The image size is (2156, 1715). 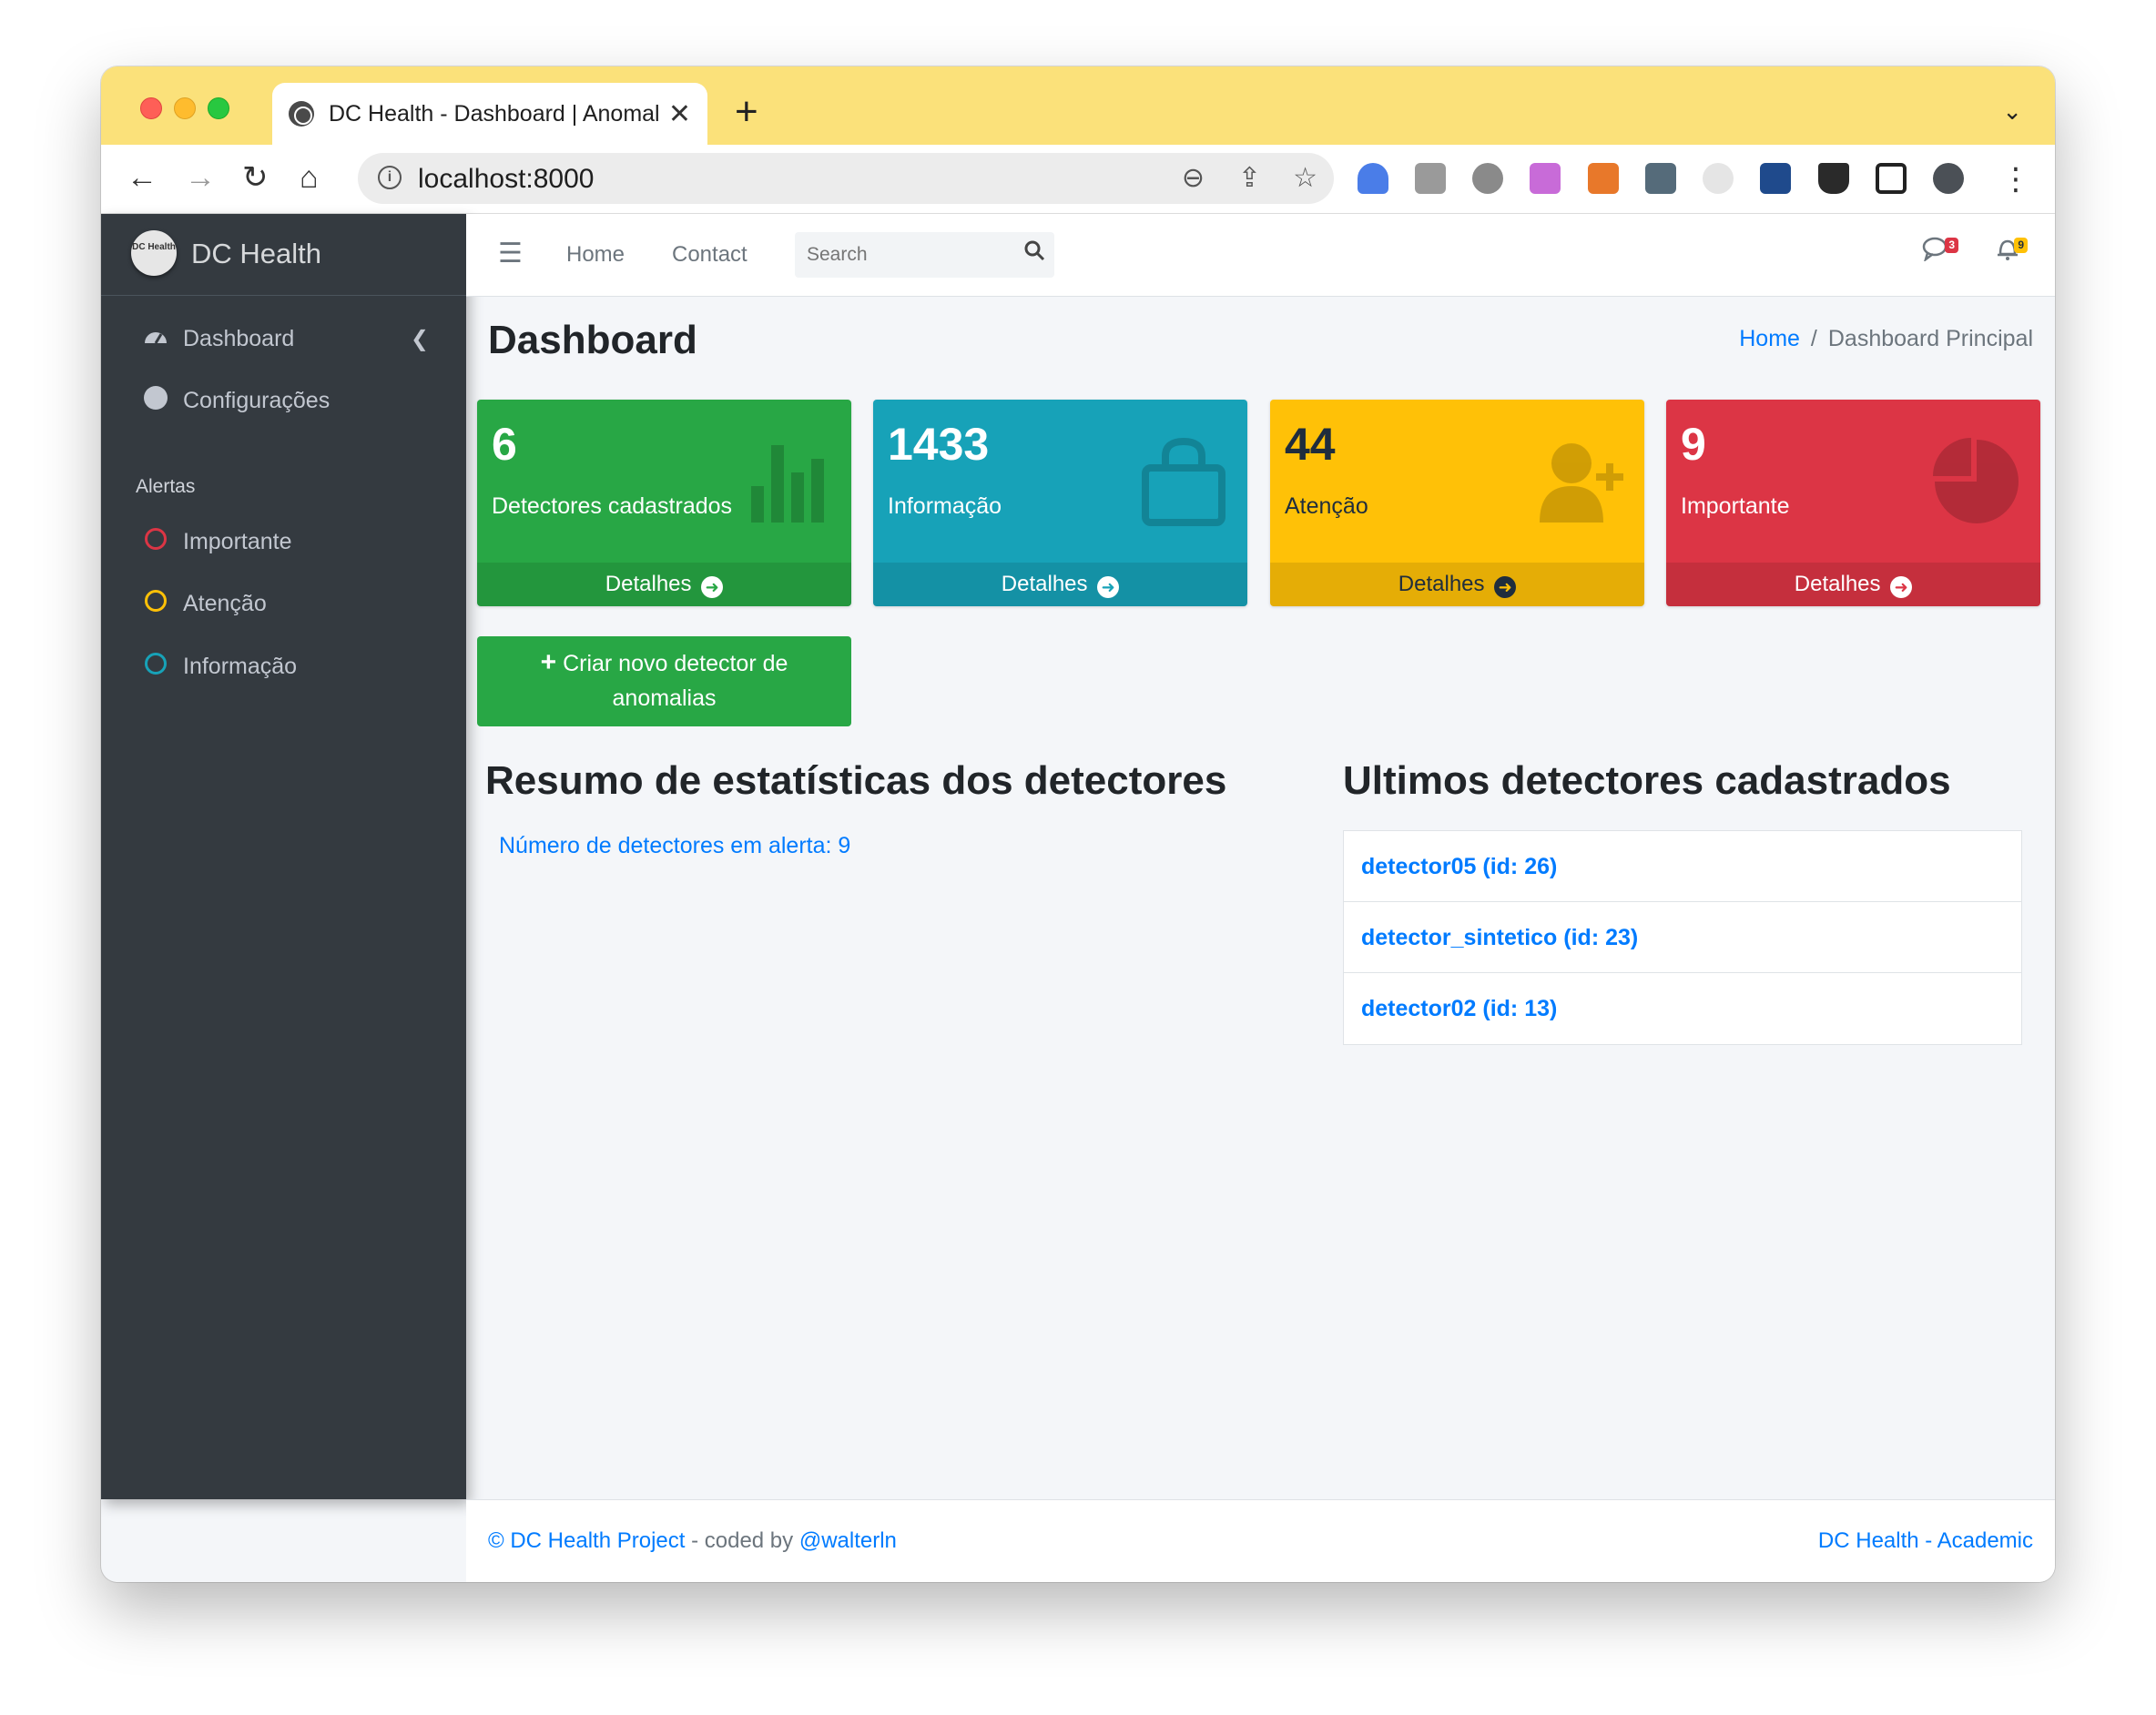 I want to click on sidebar-item-dashboard: Dashboard ❮, so click(x=284, y=338).